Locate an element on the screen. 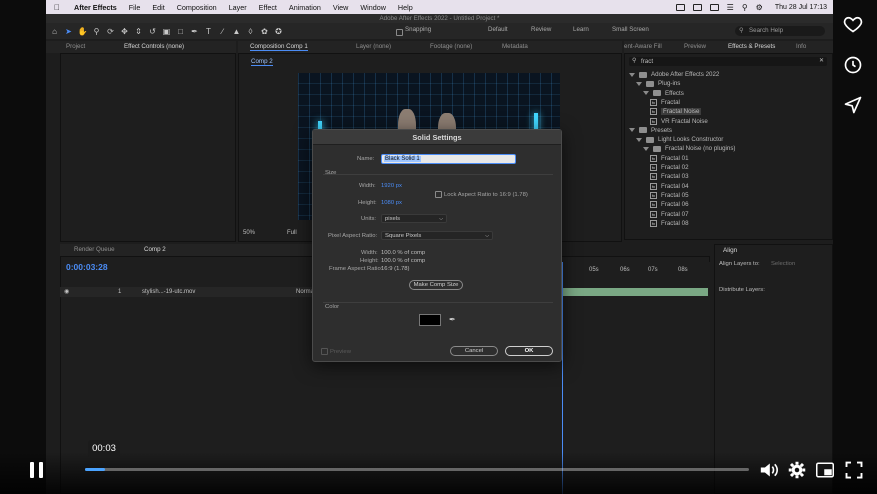  eyedropper-icon: ✒ is located at coordinates (452, 319).